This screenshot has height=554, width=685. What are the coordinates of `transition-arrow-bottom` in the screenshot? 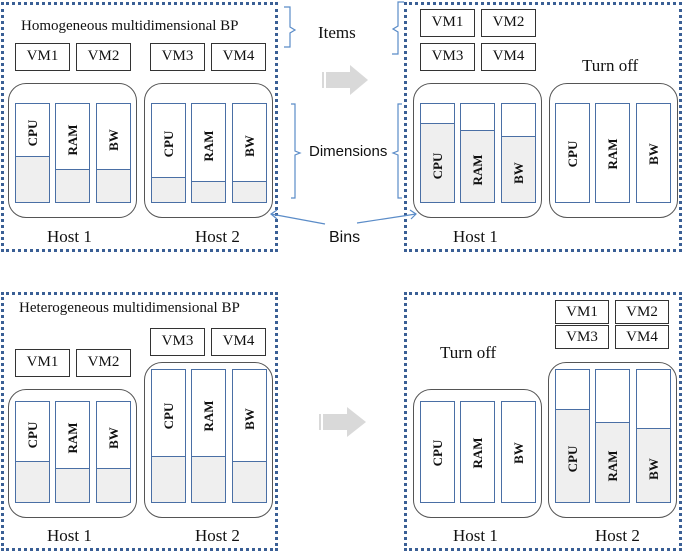 It's located at (342, 422).